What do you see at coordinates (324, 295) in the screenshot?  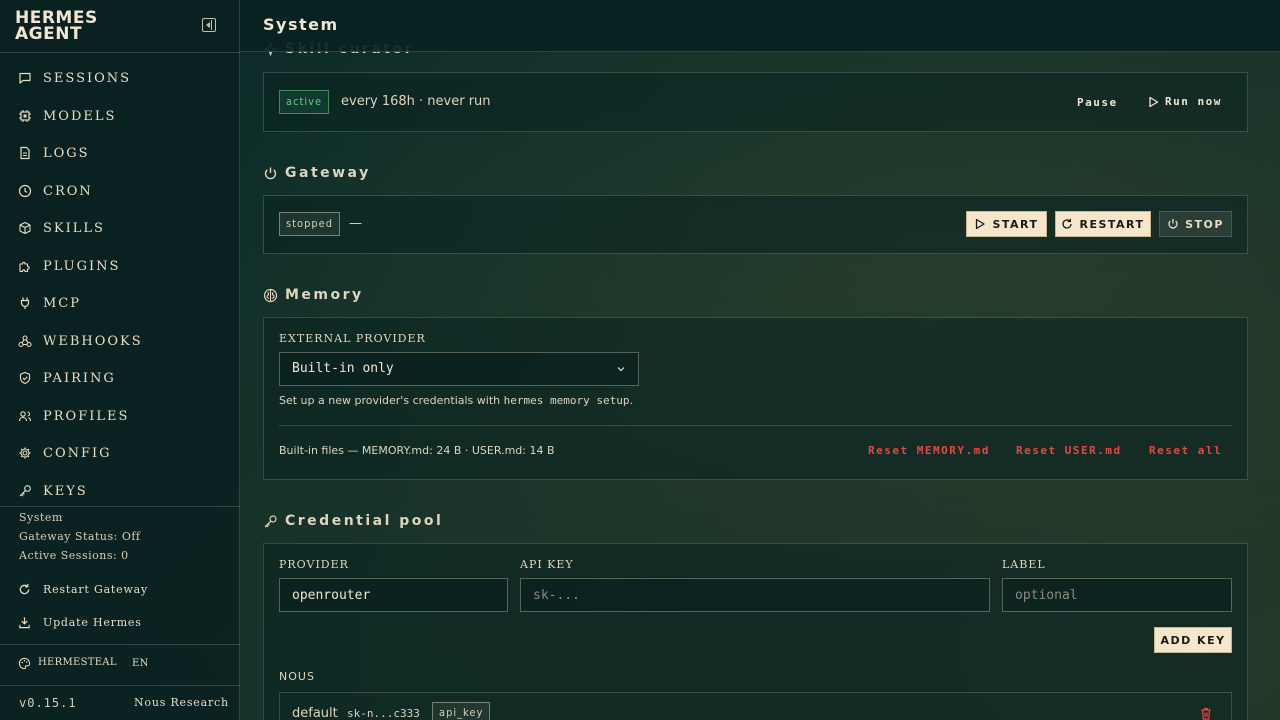 I see `section-title-text: Memory` at bounding box center [324, 295].